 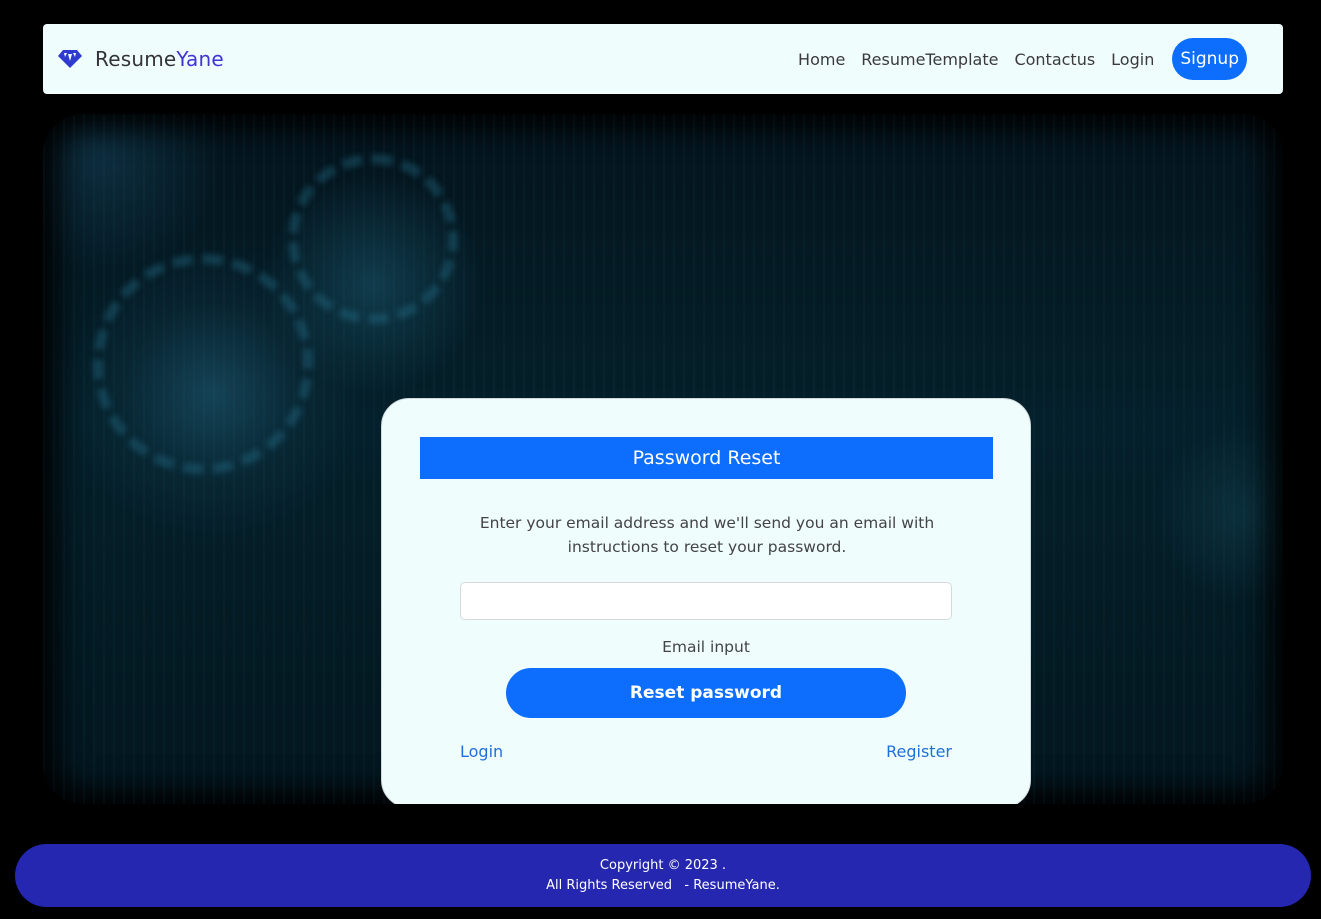 I want to click on nav-login: Login, so click(x=1132, y=59).